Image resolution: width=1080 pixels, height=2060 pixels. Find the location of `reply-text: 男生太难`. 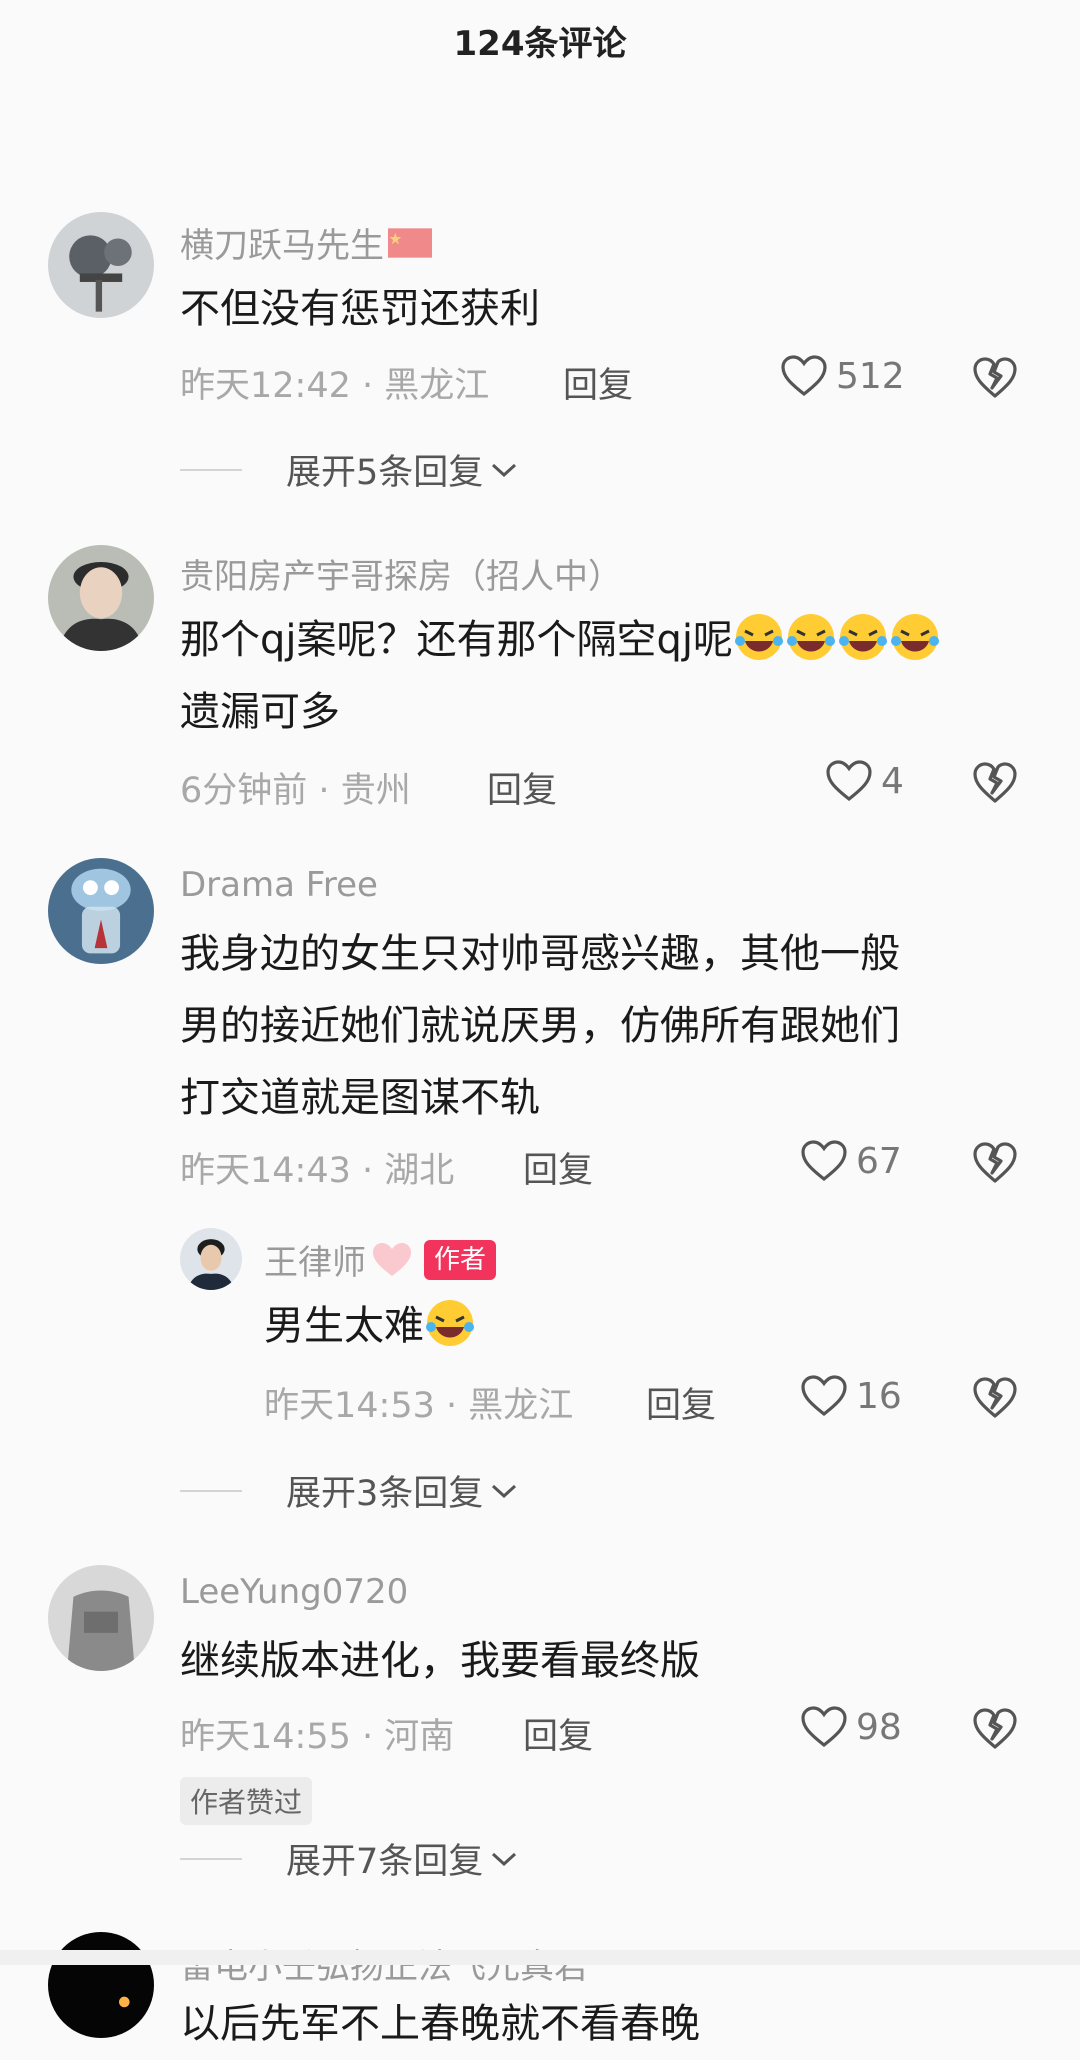

reply-text: 男生太难 is located at coordinates (370, 1326).